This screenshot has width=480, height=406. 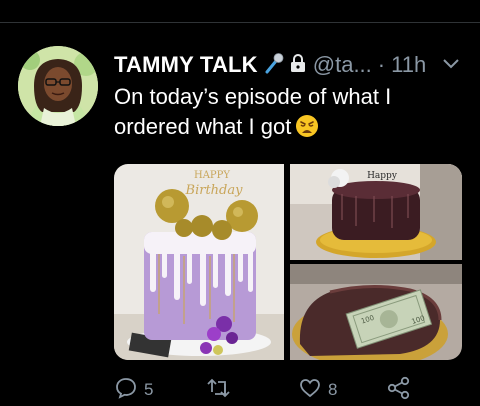 What do you see at coordinates (376, 212) in the screenshot?
I see `media-photo-2: Happy` at bounding box center [376, 212].